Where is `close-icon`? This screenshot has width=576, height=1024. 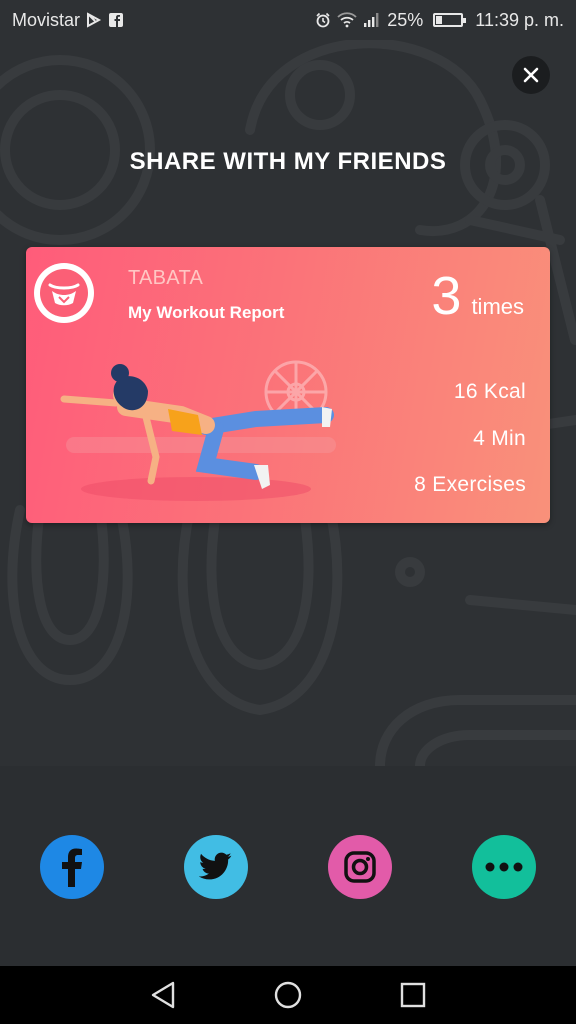 close-icon is located at coordinates (531, 75).